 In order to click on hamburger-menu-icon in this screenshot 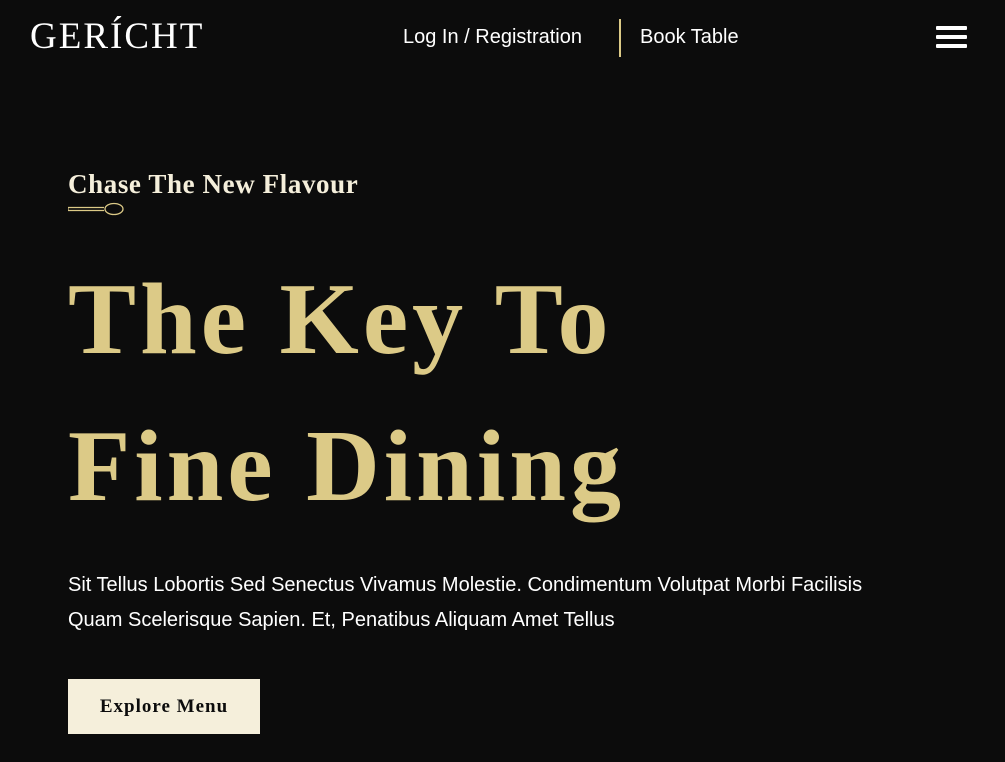, I will do `click(951, 38)`.